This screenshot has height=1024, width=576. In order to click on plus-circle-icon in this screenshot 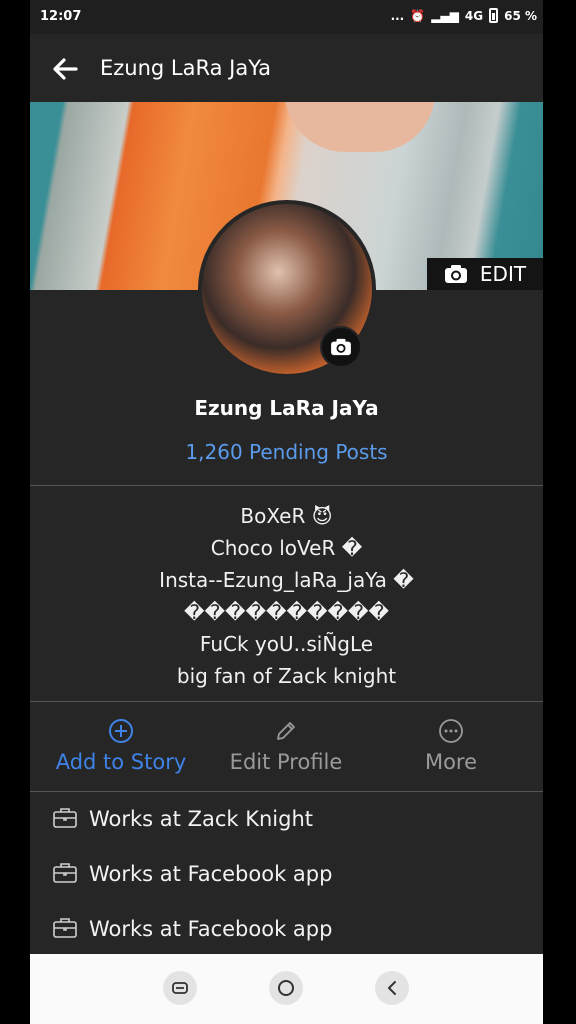, I will do `click(121, 731)`.